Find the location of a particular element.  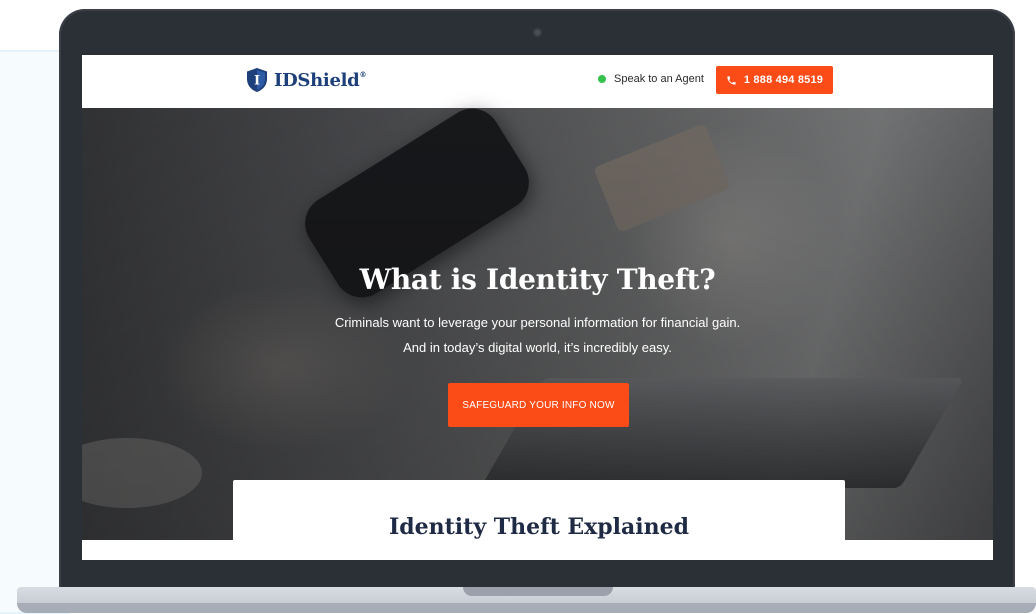

phone-icon is located at coordinates (731, 80).